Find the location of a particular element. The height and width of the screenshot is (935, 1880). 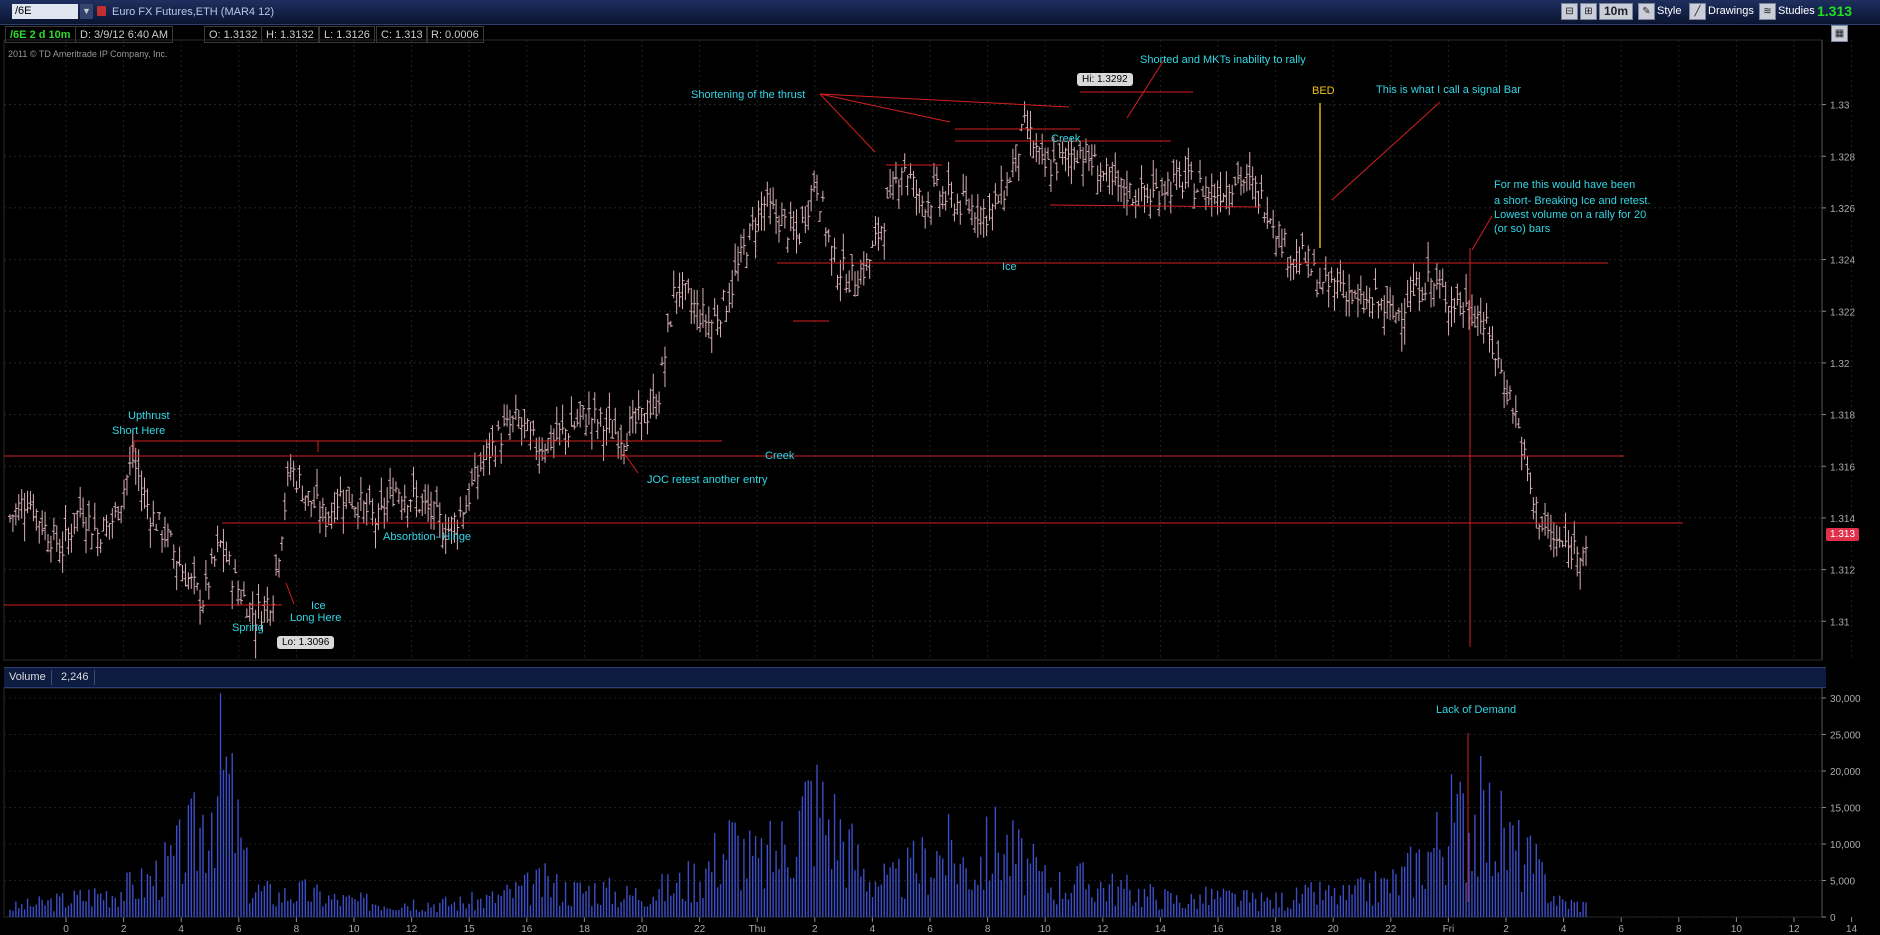

info-close: C: 1.313 is located at coordinates (402, 34).